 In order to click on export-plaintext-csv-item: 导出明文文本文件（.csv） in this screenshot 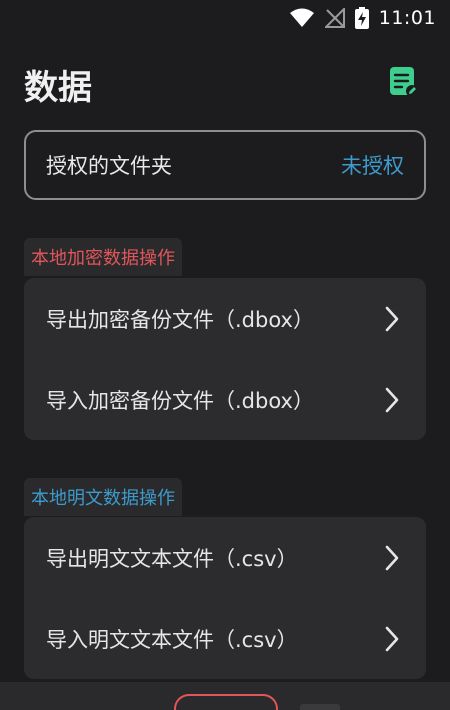, I will do `click(225, 557)`.